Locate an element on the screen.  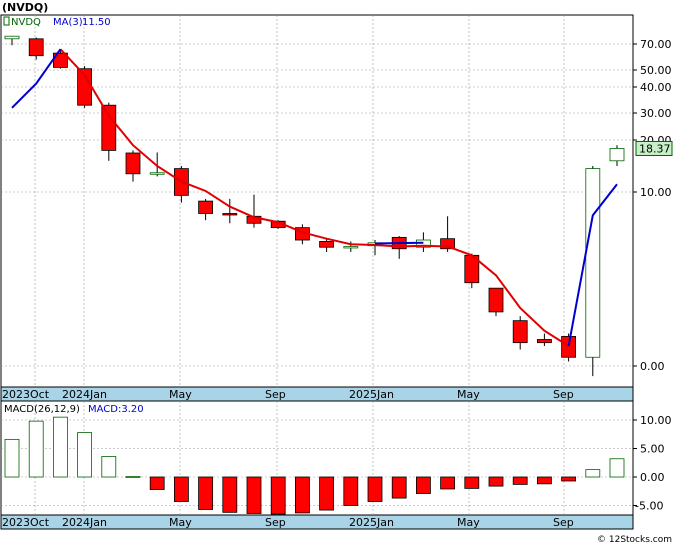
macd-legend-value: MACD:3.20 is located at coordinates (116, 409).